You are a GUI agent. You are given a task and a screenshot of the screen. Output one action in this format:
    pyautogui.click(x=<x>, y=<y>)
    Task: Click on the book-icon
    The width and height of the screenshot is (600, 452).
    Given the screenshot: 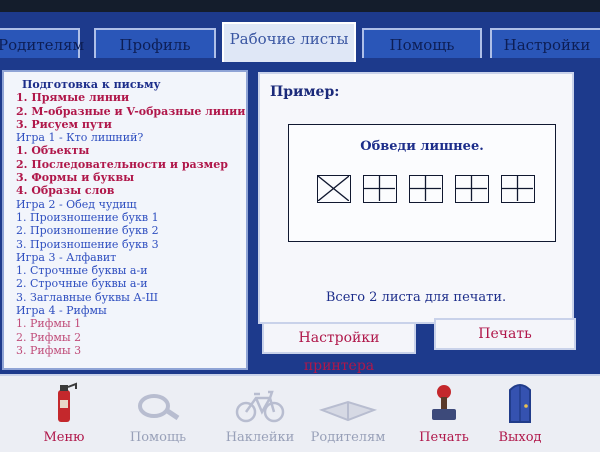 What is the action you would take?
    pyautogui.click(x=348, y=411)
    